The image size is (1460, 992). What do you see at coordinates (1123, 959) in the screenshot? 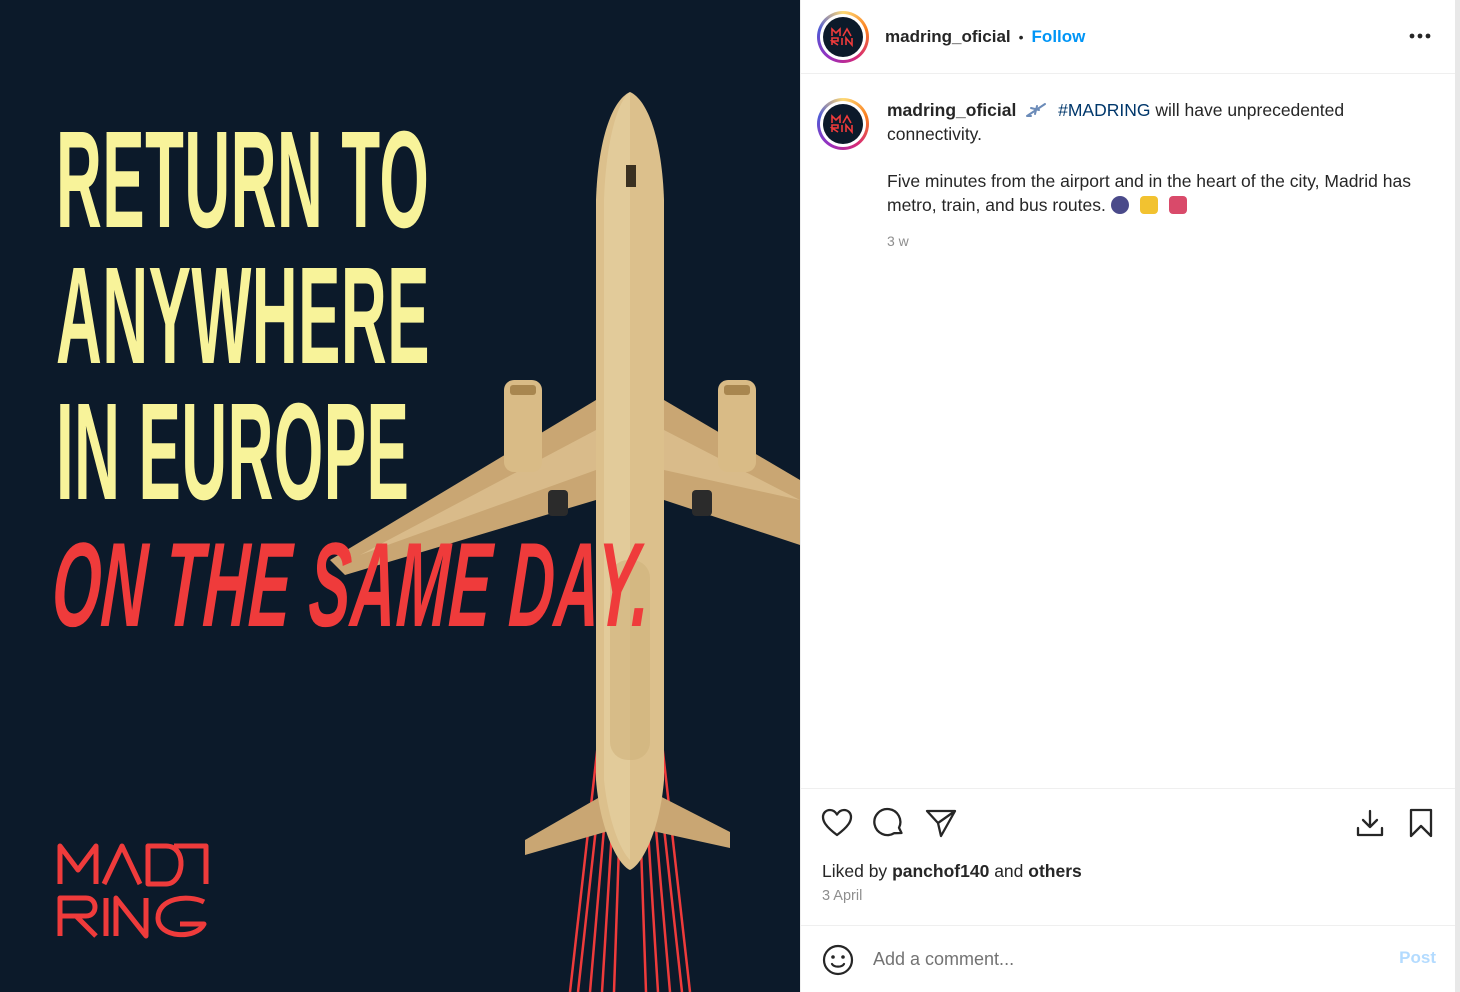
I see `comment-input` at bounding box center [1123, 959].